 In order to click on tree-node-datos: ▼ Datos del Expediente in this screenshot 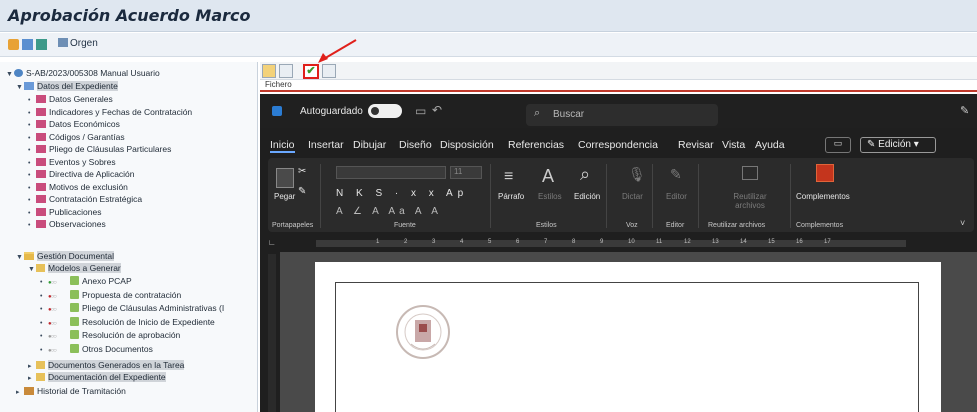, I will do `click(67, 86)`.